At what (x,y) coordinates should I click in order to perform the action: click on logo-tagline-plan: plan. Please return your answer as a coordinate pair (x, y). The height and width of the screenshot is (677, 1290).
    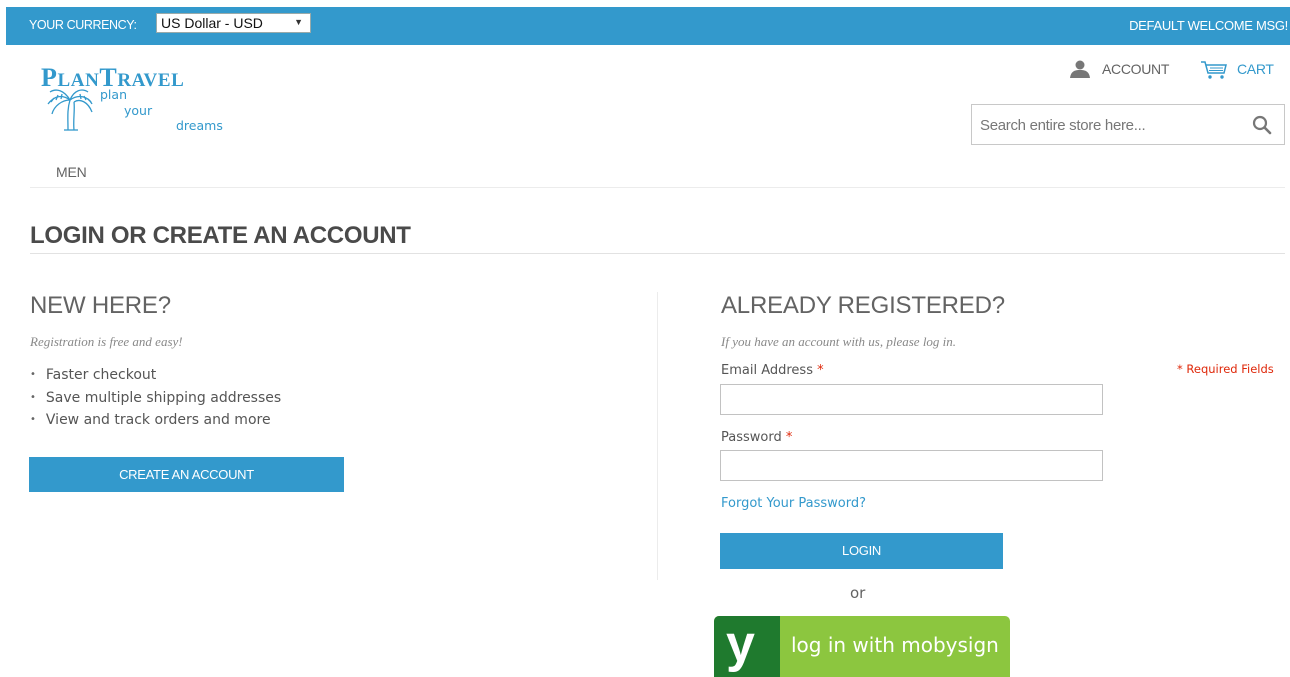
    Looking at the image, I should click on (113, 94).